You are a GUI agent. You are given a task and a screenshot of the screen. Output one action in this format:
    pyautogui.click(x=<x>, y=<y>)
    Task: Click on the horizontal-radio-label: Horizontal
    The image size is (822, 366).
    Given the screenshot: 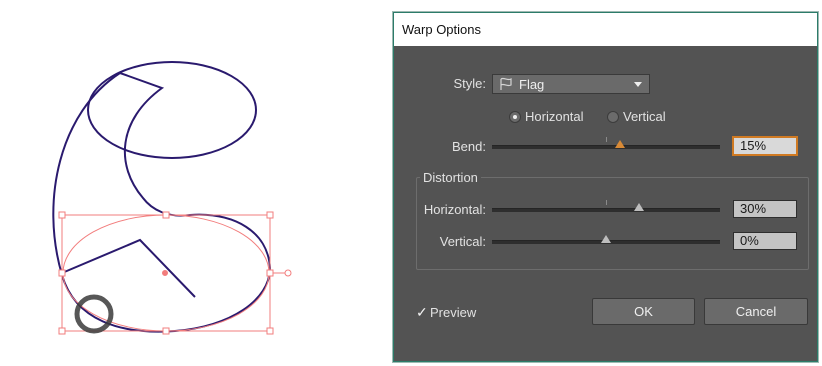 What is the action you would take?
    pyautogui.click(x=554, y=116)
    